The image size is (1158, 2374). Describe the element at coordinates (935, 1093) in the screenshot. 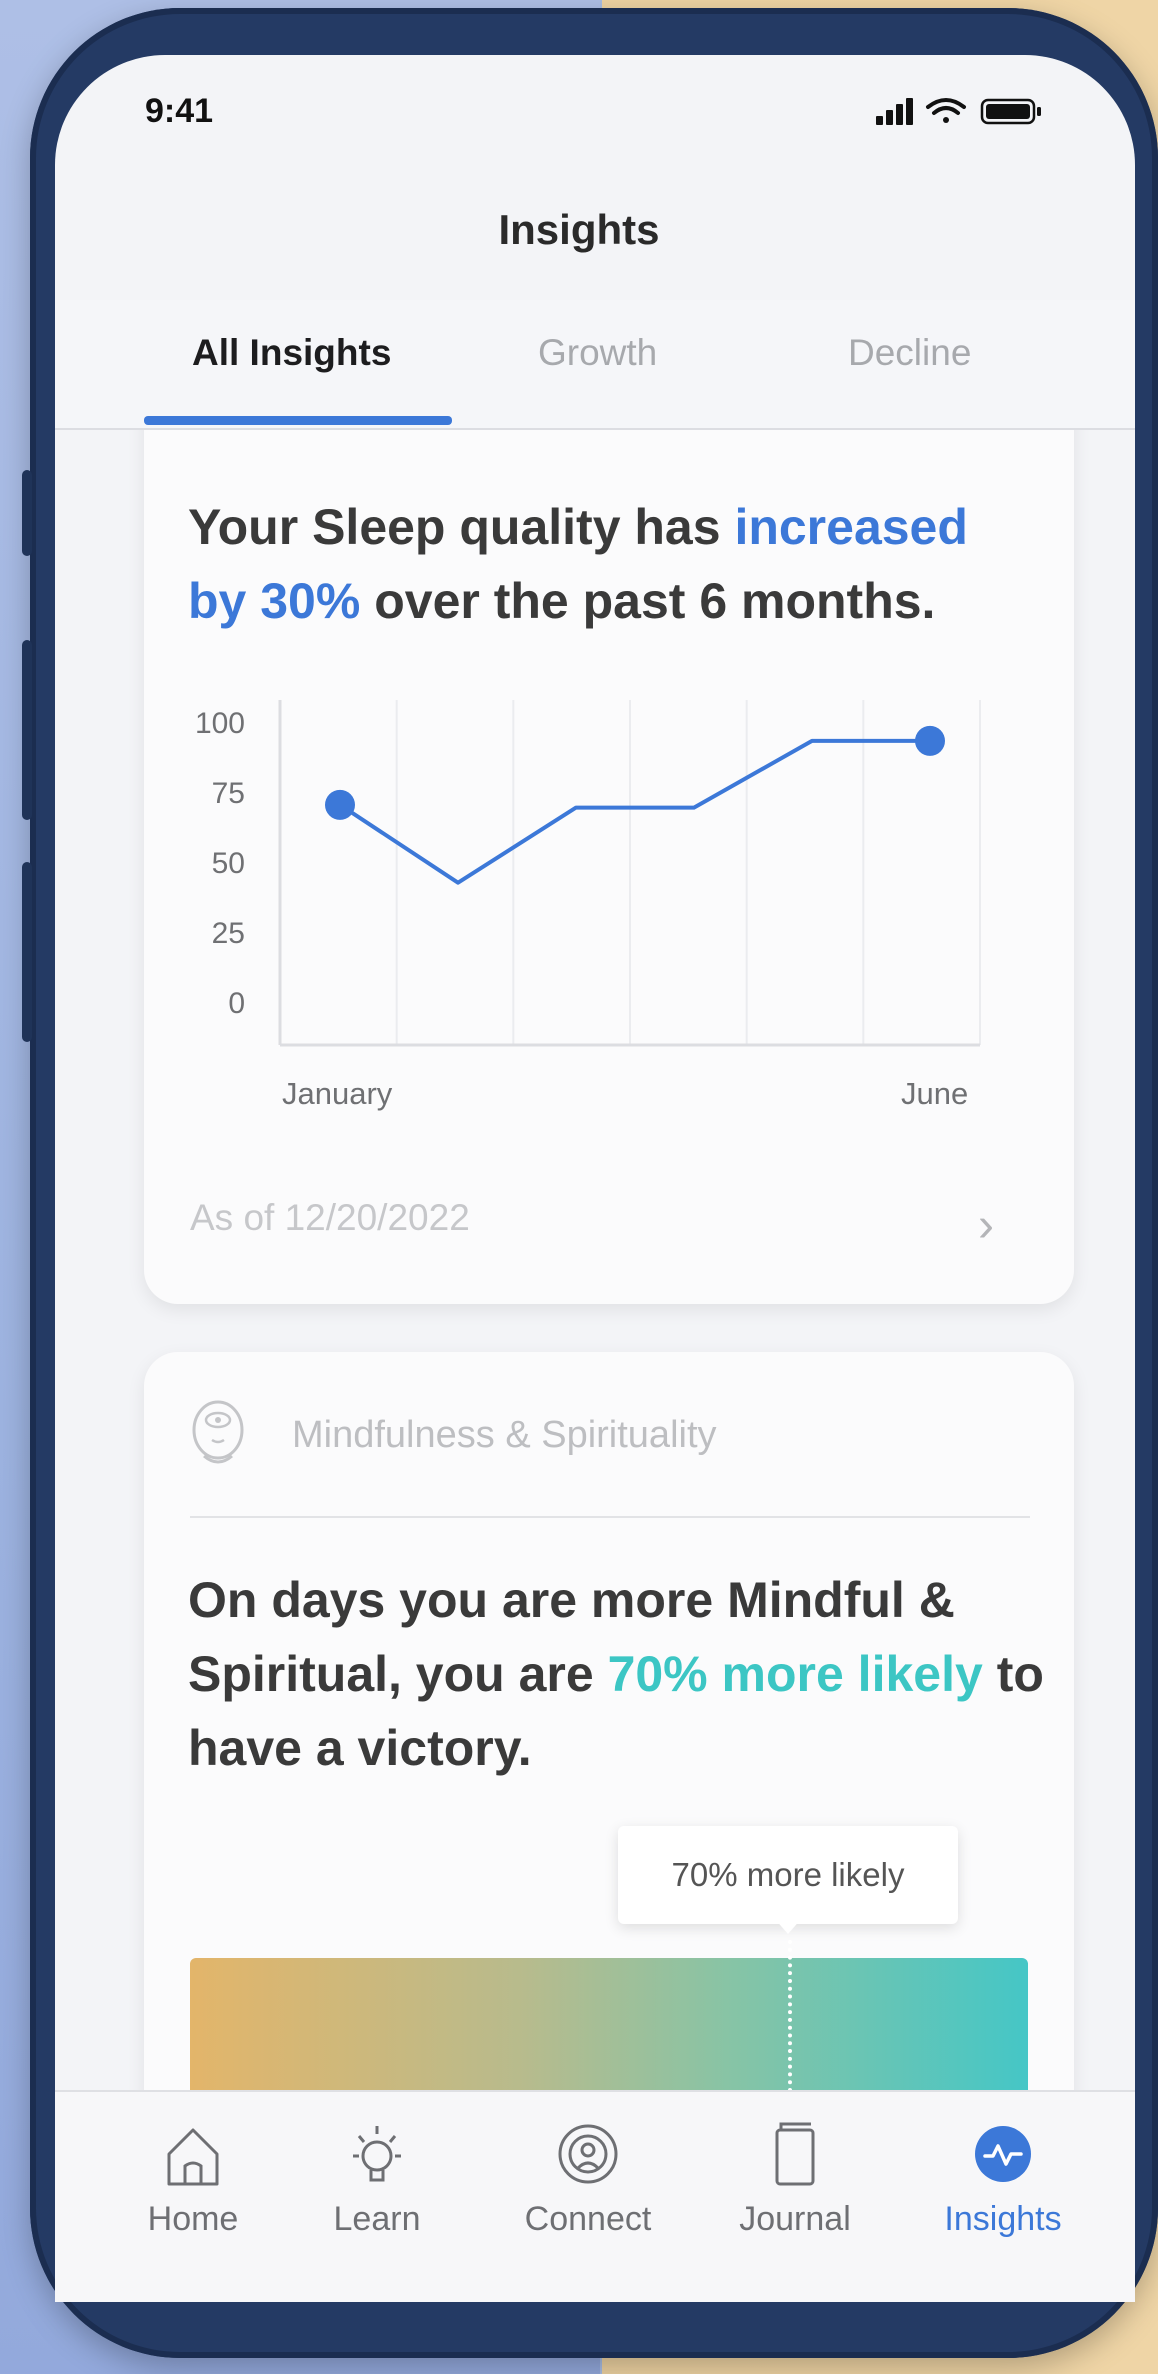

I see `x-tick-label: June` at that location.